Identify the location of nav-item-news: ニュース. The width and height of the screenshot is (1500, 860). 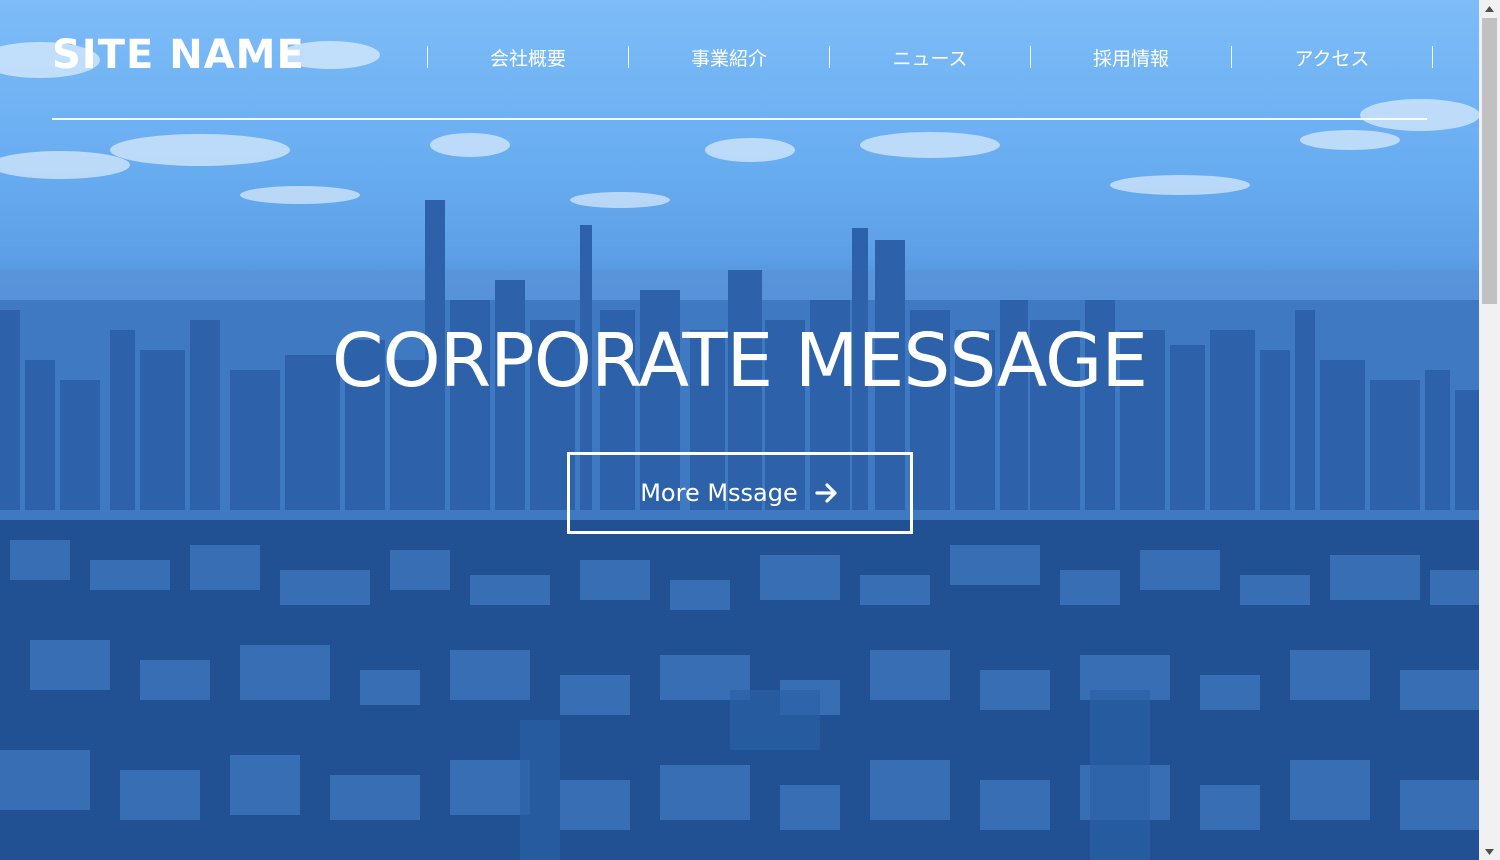
(929, 58).